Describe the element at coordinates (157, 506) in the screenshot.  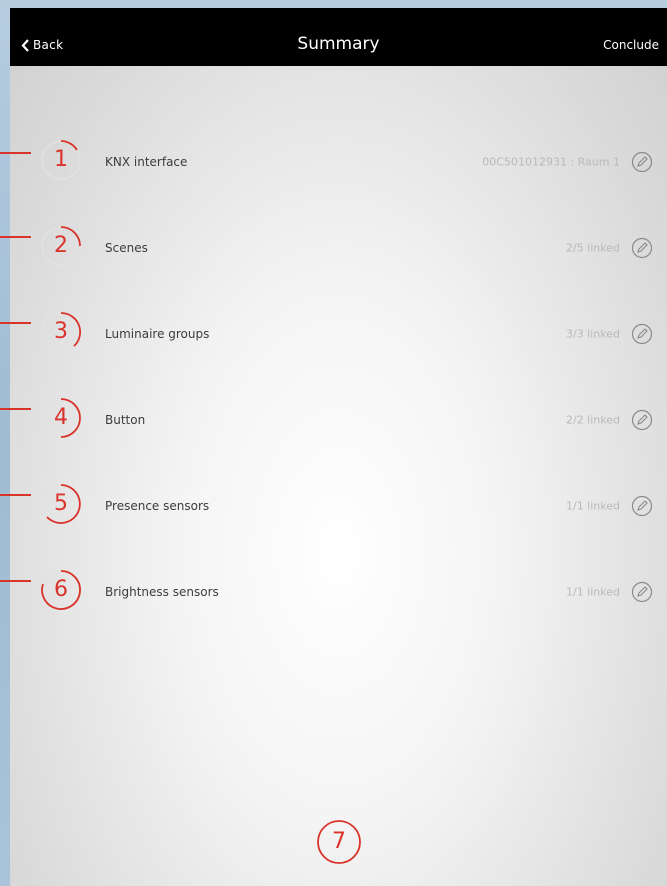
I see `row-label: Presence sensors` at that location.